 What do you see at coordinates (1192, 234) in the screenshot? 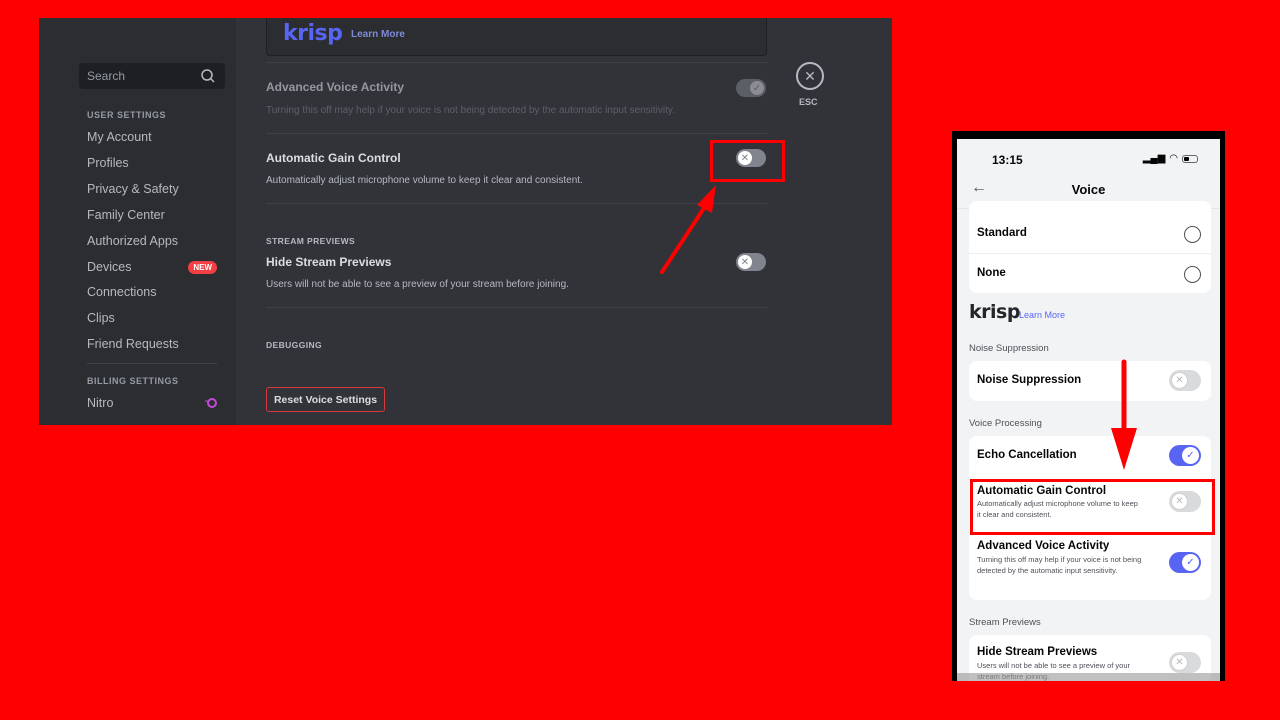
I see `option-standard-radio` at bounding box center [1192, 234].